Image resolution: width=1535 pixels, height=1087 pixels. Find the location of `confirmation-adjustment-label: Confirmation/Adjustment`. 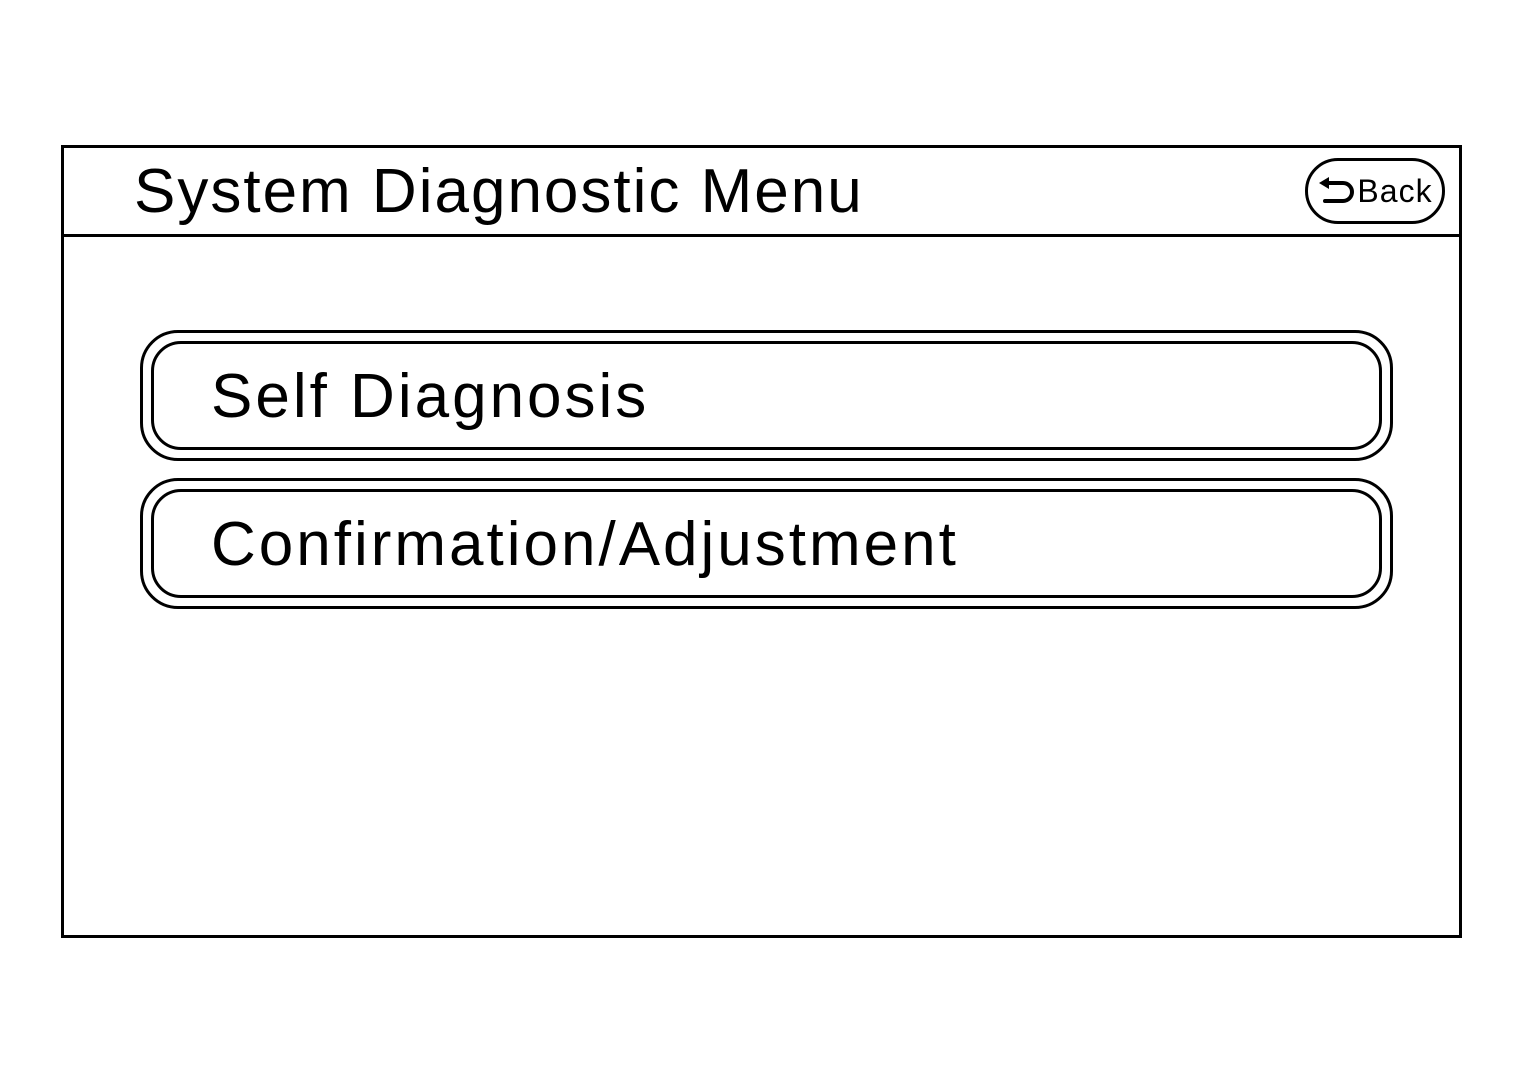

confirmation-adjustment-label: Confirmation/Adjustment is located at coordinates (585, 544).